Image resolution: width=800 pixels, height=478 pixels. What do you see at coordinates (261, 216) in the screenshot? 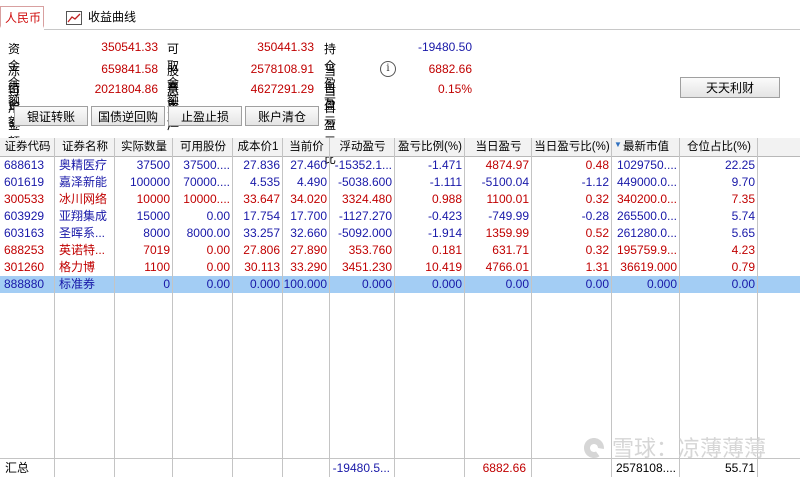
I see `cell-cost: 17.754` at bounding box center [261, 216].